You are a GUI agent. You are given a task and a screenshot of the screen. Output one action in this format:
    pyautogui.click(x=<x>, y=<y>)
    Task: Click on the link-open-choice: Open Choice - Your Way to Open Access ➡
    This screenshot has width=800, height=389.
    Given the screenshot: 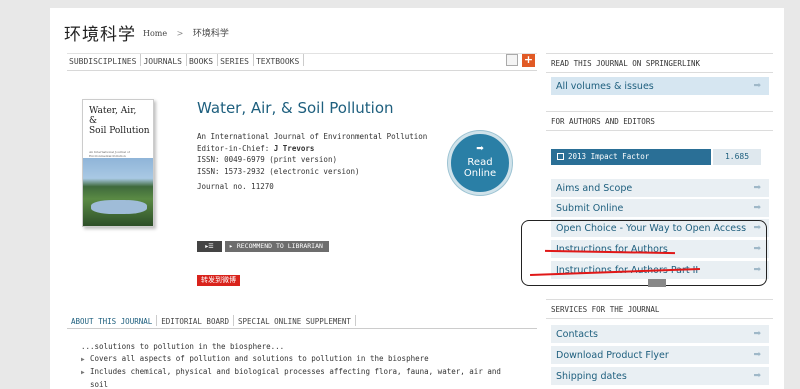 What is the action you would take?
    pyautogui.click(x=660, y=228)
    